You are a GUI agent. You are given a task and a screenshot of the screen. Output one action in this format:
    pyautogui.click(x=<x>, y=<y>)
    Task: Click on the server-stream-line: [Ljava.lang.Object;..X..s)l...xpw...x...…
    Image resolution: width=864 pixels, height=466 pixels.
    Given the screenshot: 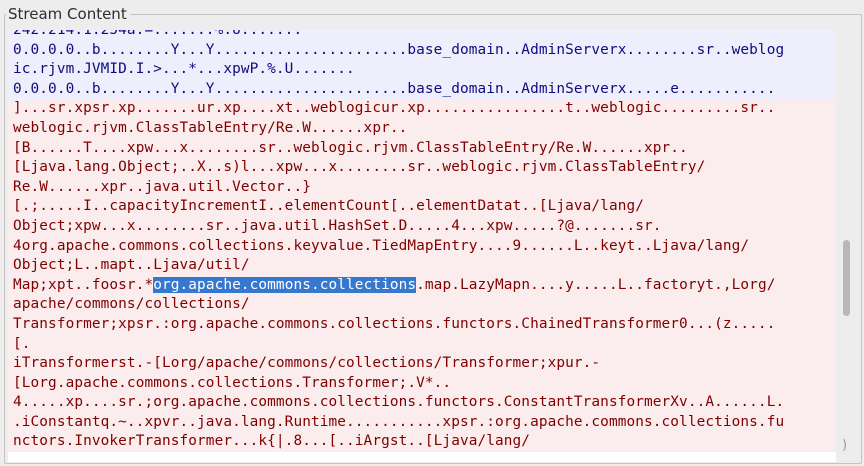 What is the action you would take?
    pyautogui.click(x=422, y=168)
    